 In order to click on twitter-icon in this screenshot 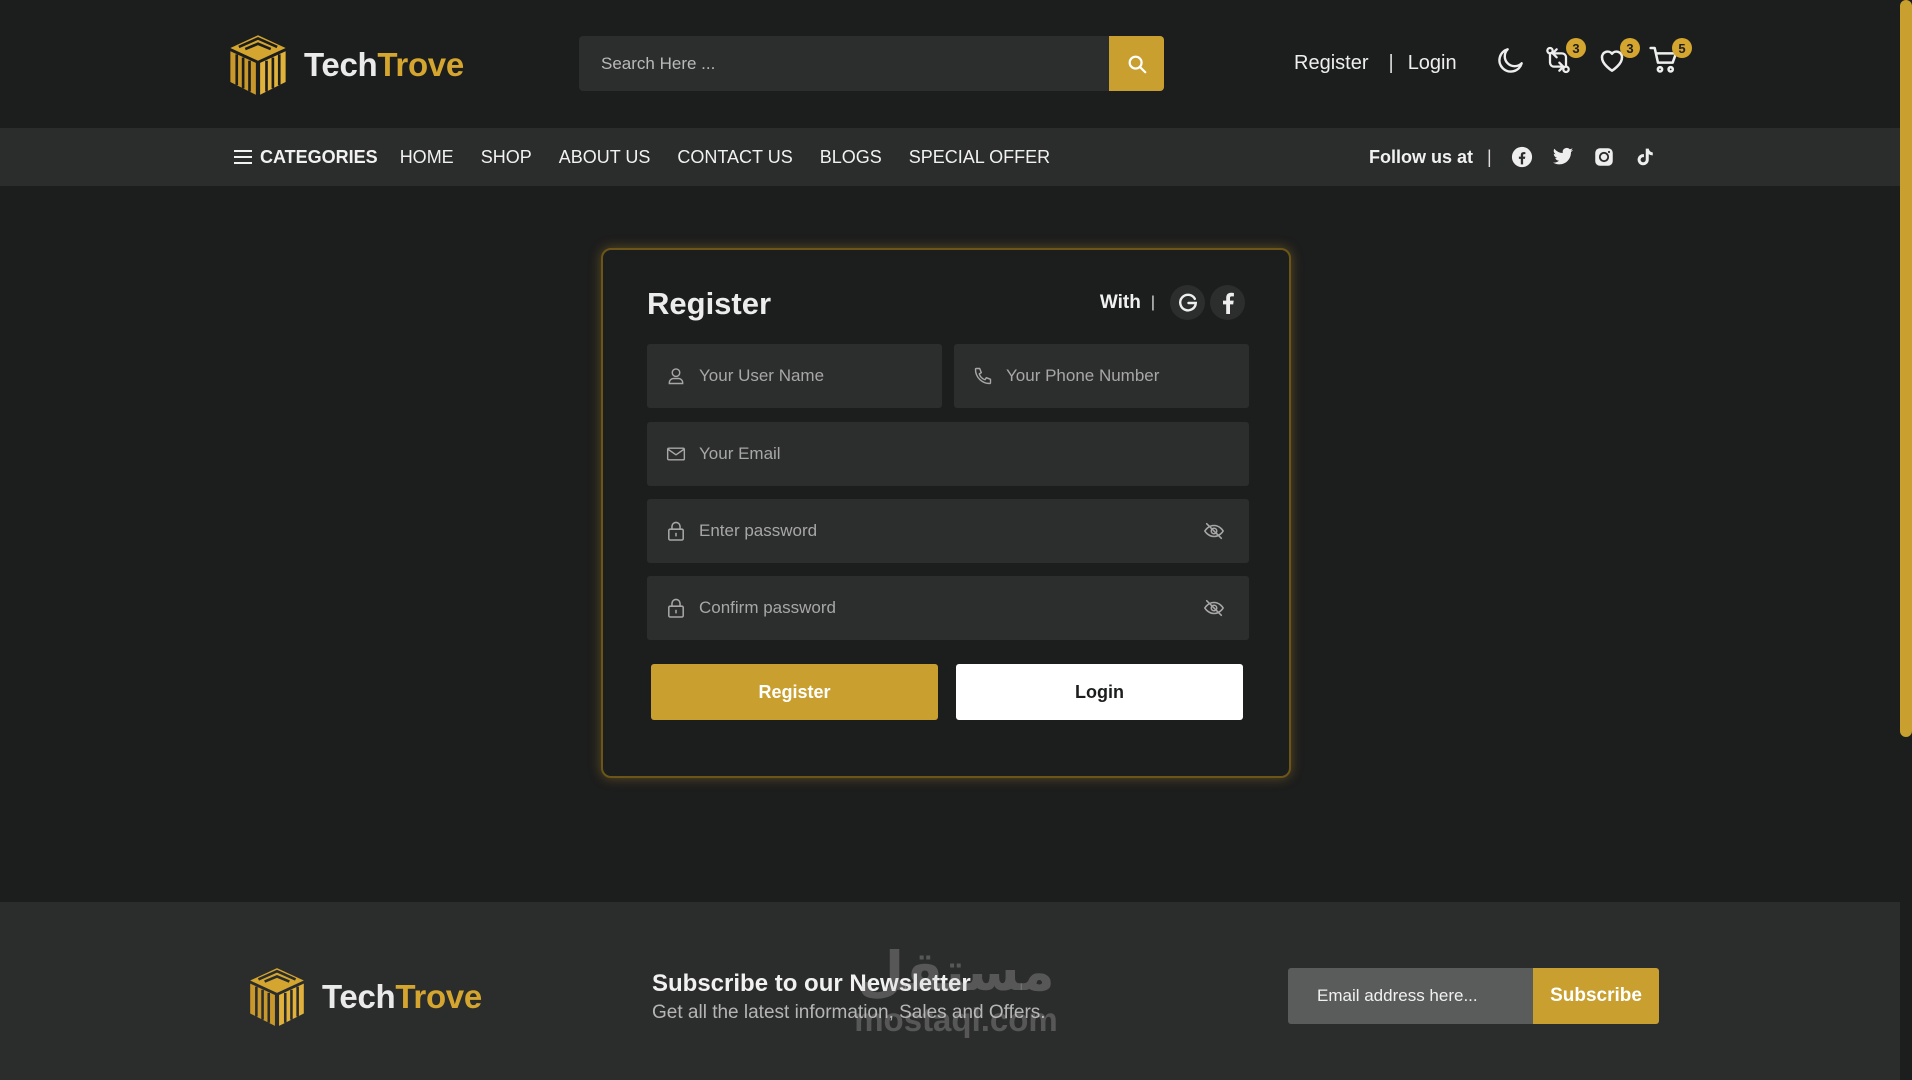, I will do `click(1562, 156)`.